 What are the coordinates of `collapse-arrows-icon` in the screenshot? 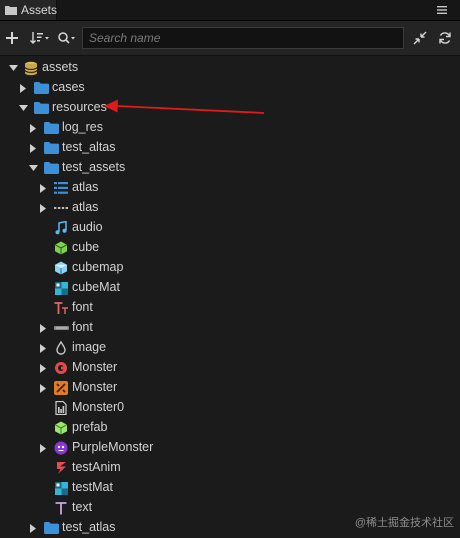 It's located at (420, 38).